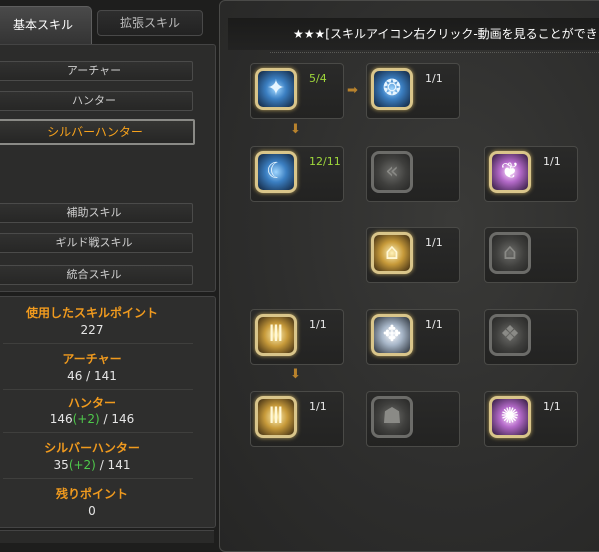  Describe the element at coordinates (92, 511) in the screenshot. I see `remaining-points-value: 0` at that location.